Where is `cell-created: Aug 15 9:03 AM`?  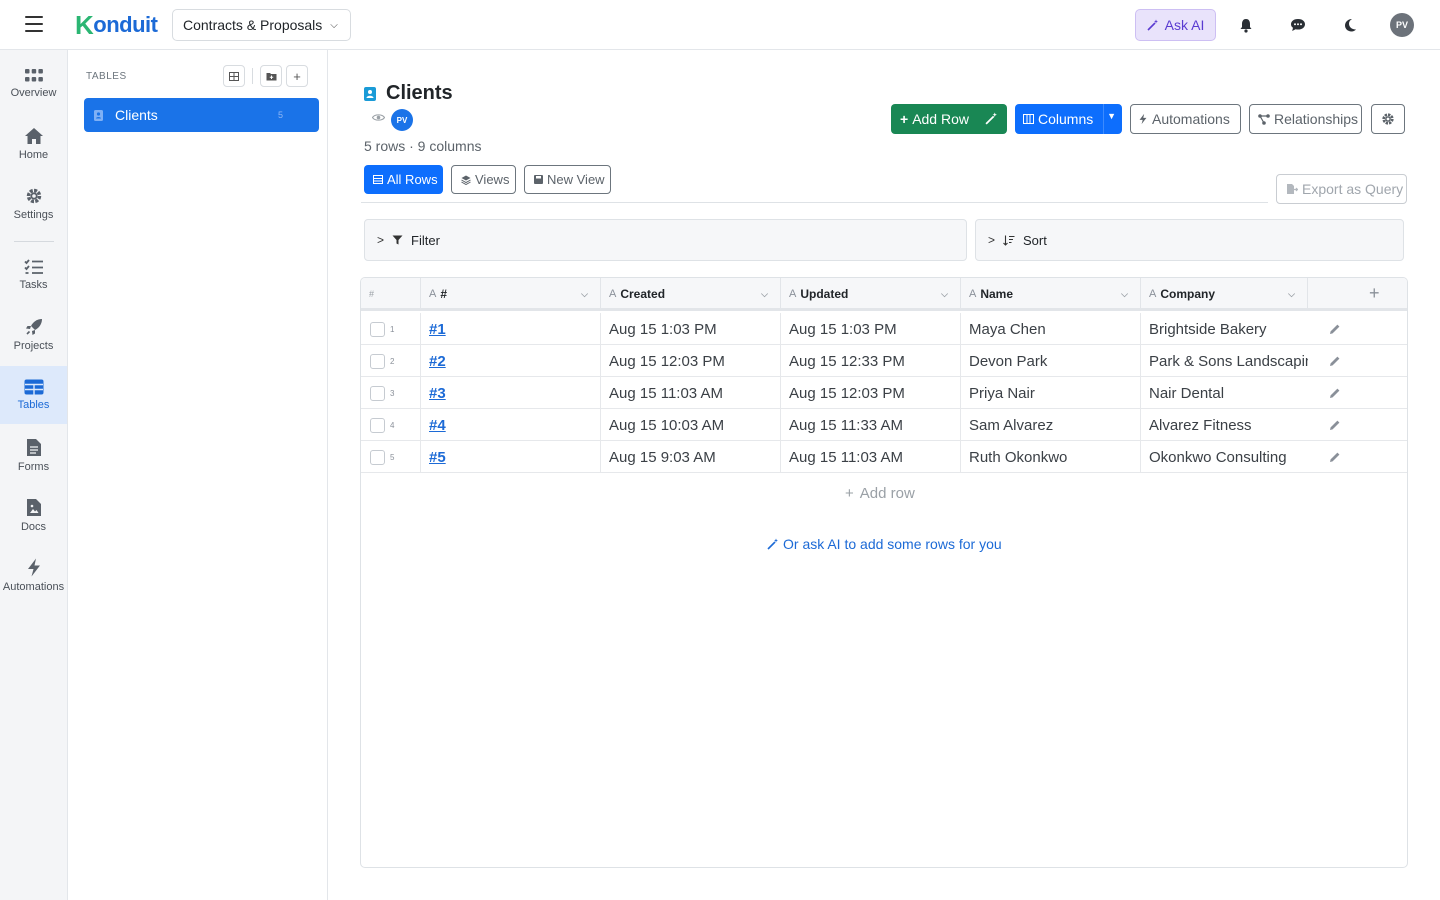
cell-created: Aug 15 9:03 AM is located at coordinates (691, 457).